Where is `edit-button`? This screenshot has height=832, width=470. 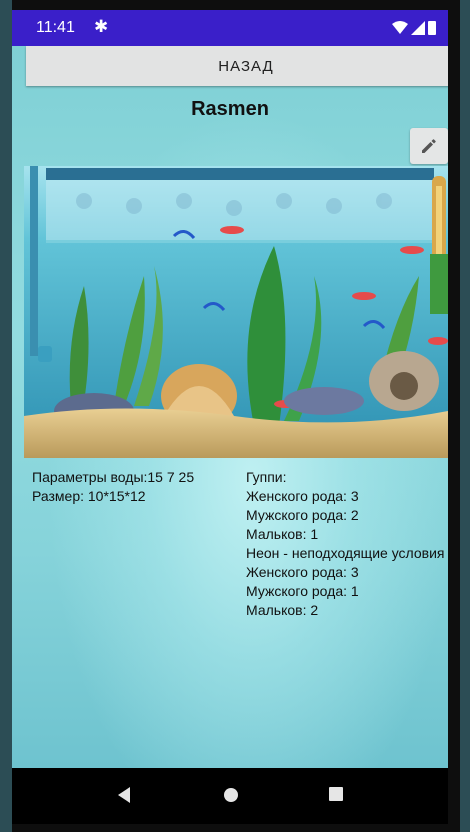
edit-button is located at coordinates (429, 146).